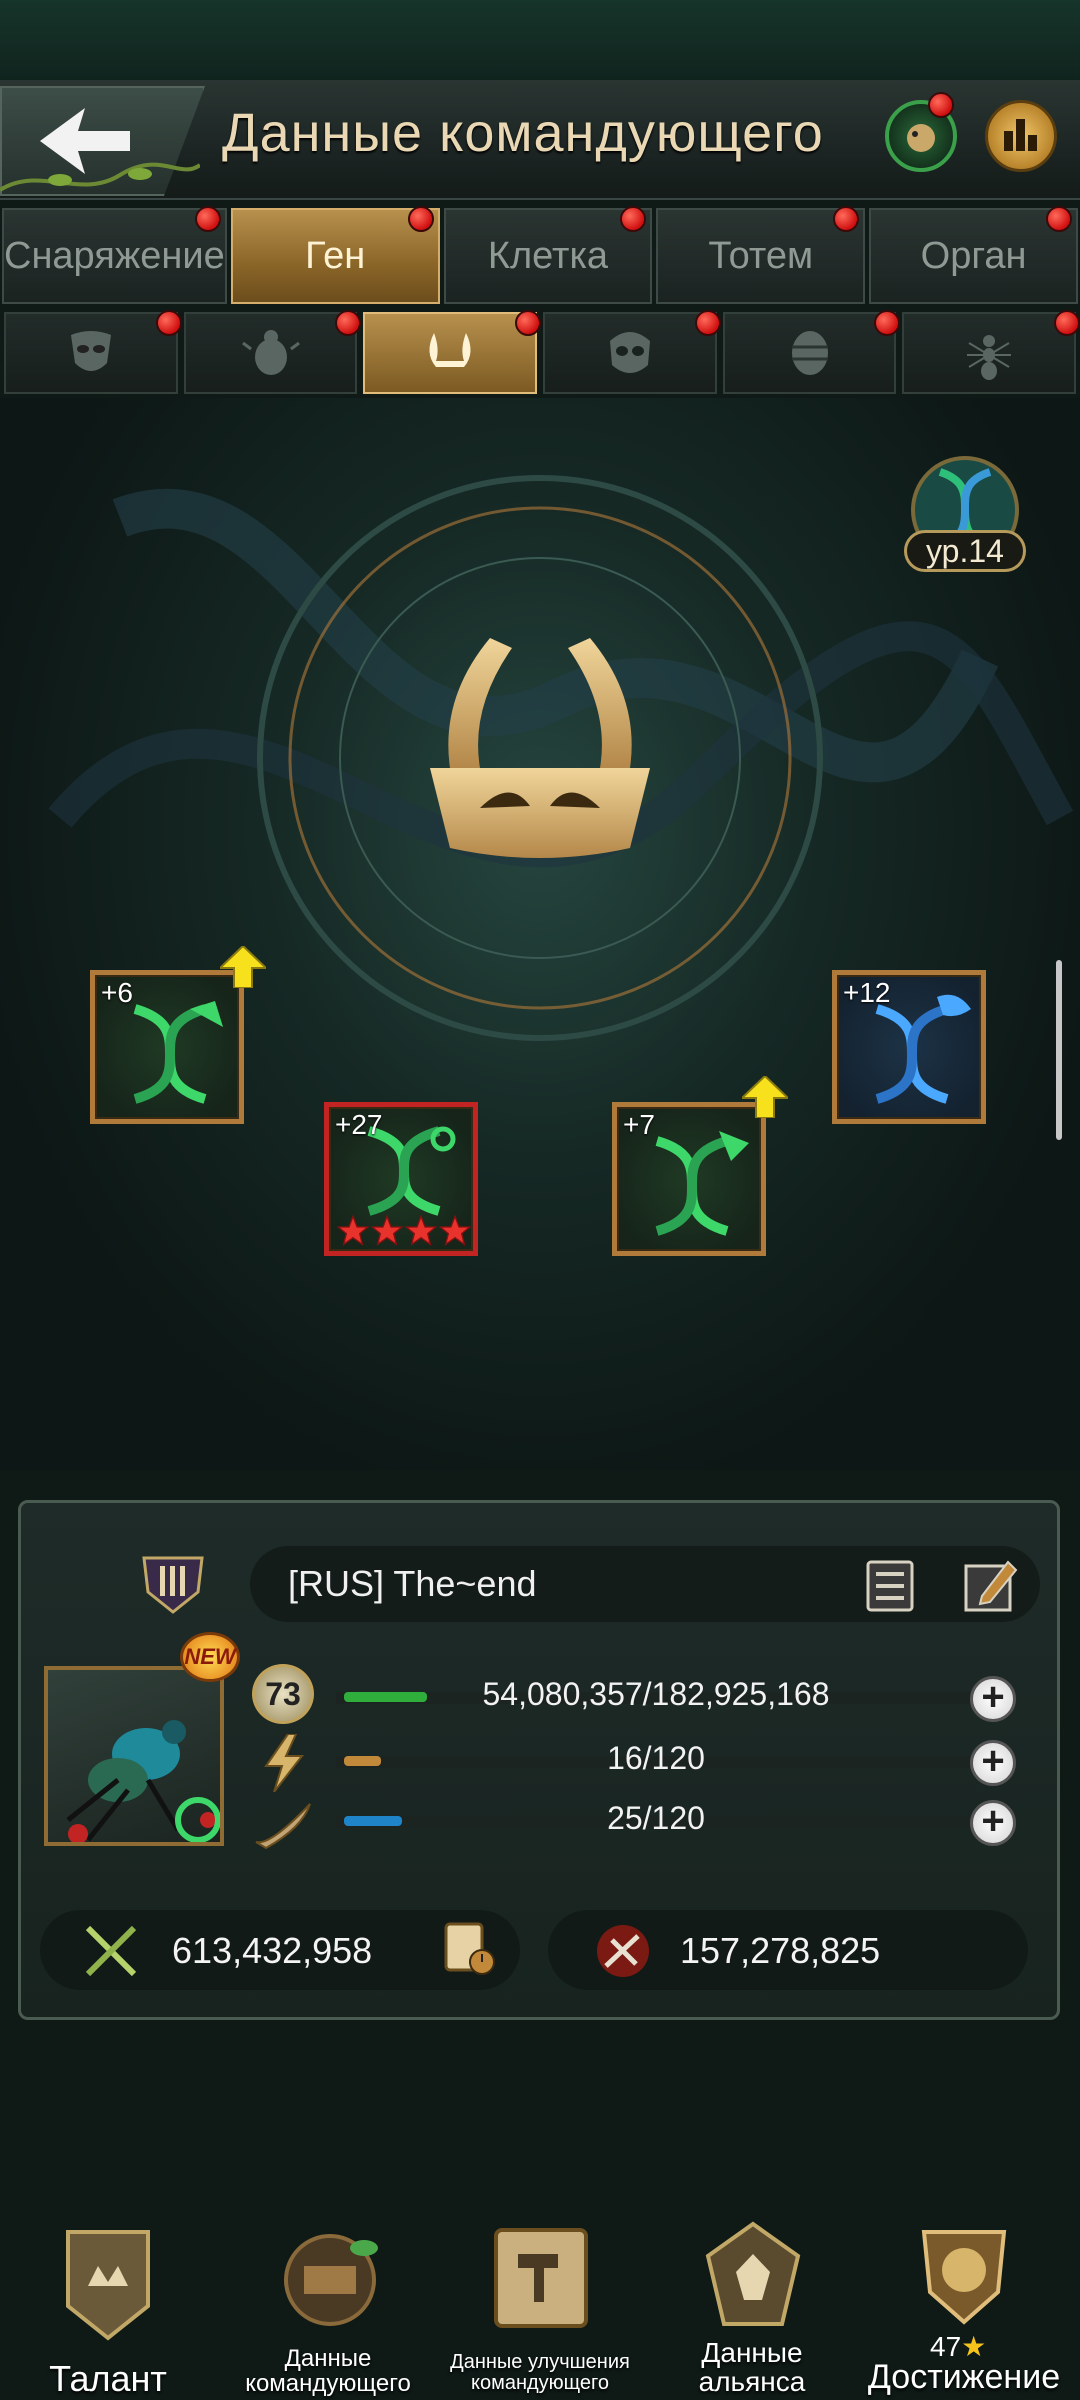 The image size is (1080, 2400). Describe the element at coordinates (993, 1699) in the screenshot. I see `add-exp-button: +` at that location.